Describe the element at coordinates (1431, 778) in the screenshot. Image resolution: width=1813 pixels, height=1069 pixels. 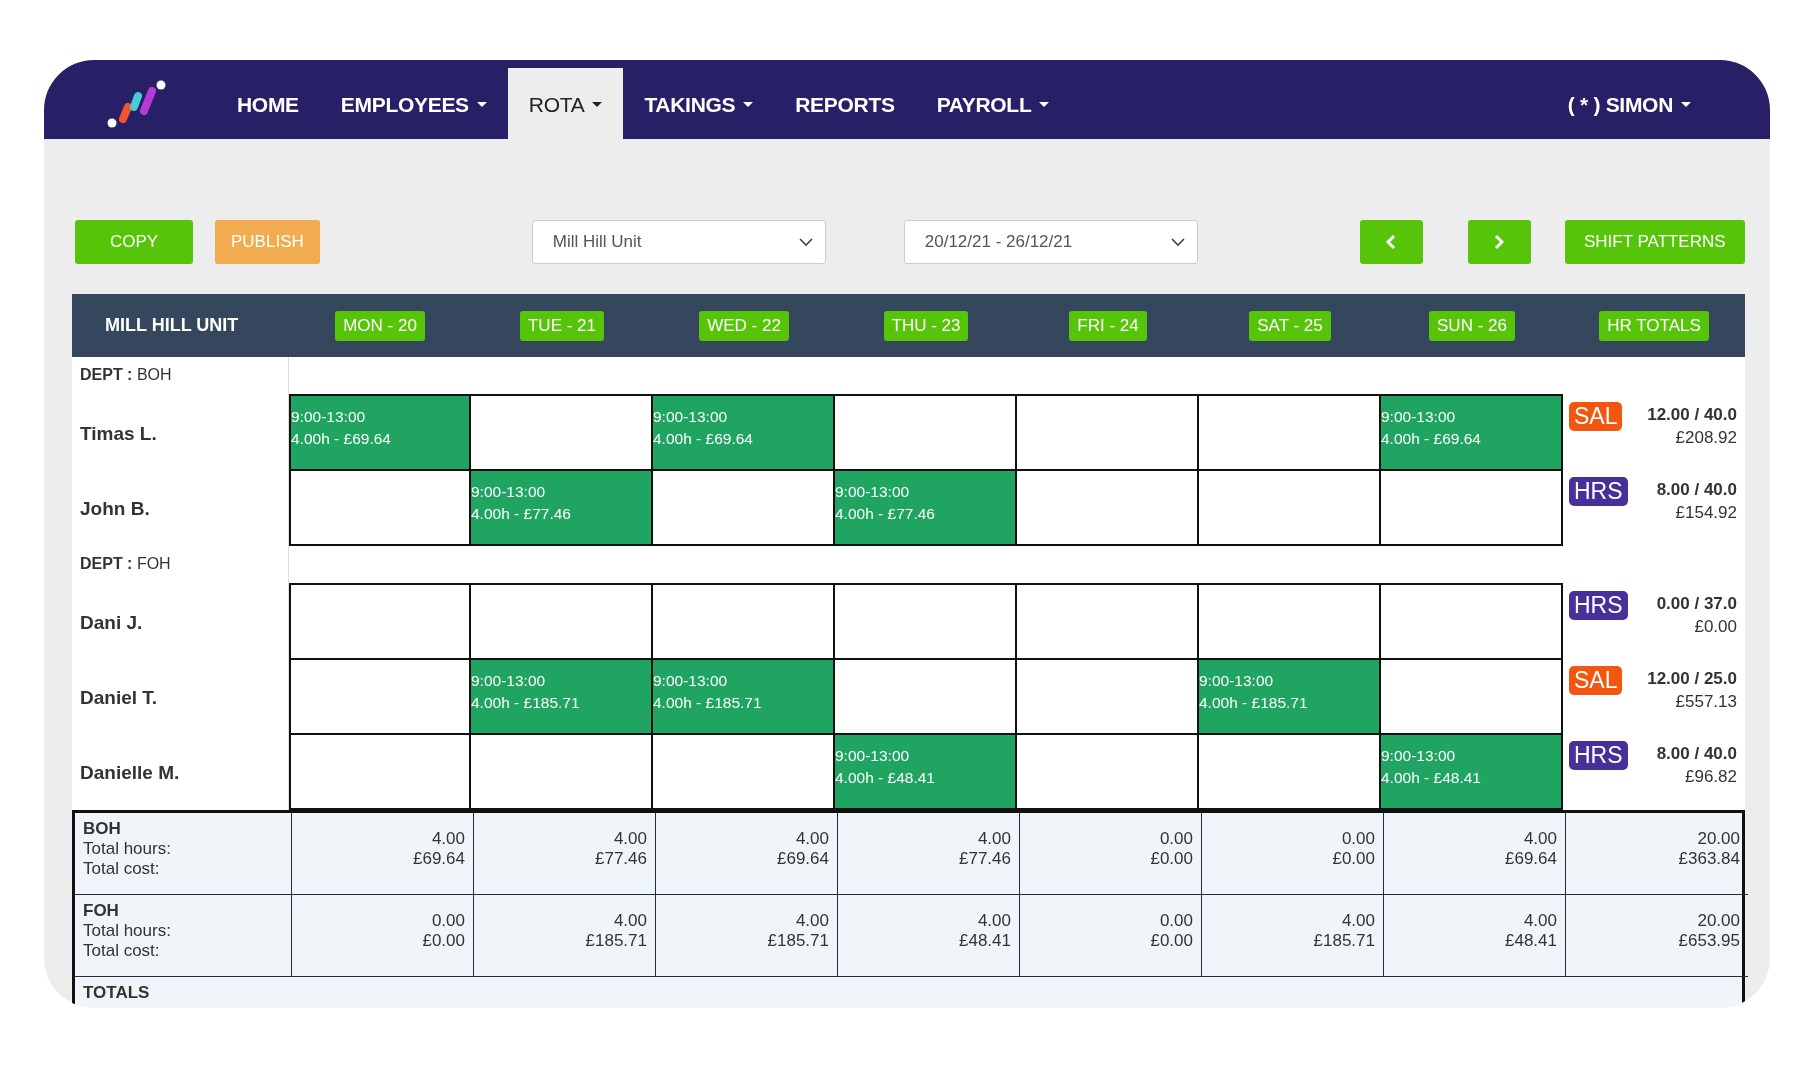
I see `shift-pay: 4.00h - £48.41` at that location.